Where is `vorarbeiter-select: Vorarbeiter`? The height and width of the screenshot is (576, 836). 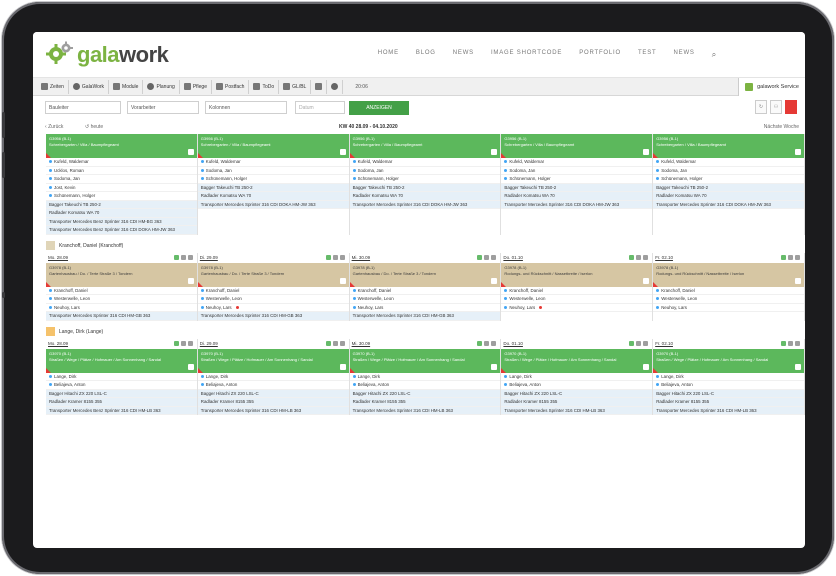 vorarbeiter-select: Vorarbeiter is located at coordinates (163, 107).